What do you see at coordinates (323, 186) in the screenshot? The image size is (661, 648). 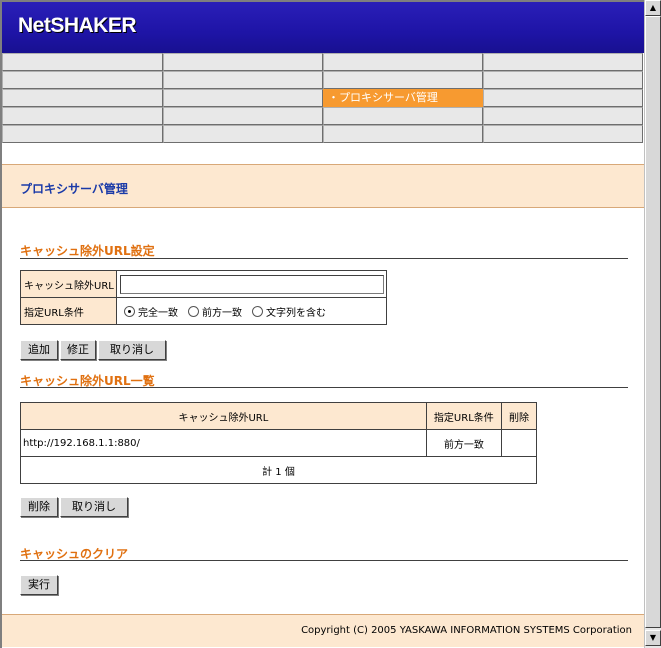 I see `page-title-bar: プロキシサーバ管理` at bounding box center [323, 186].